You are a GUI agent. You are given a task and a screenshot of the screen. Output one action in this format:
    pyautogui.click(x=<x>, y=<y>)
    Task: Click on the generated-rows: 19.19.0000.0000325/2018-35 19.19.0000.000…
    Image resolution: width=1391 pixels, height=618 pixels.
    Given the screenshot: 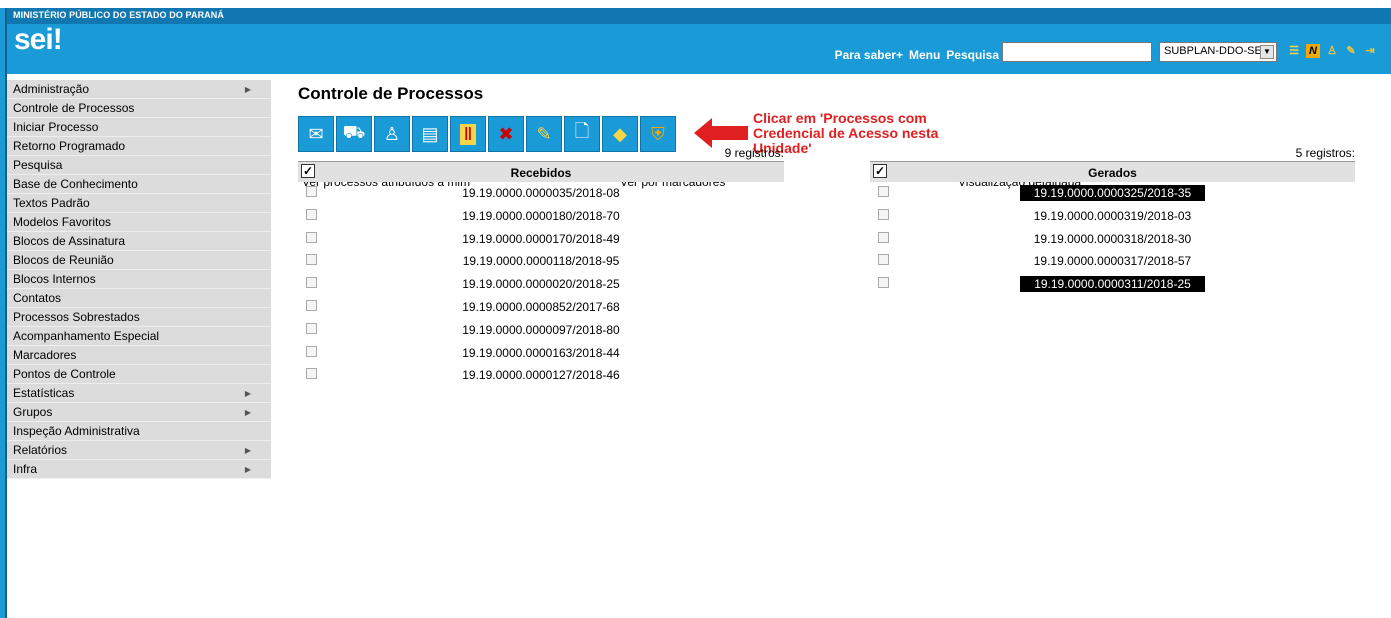 What is the action you would take?
    pyautogui.click(x=1112, y=239)
    